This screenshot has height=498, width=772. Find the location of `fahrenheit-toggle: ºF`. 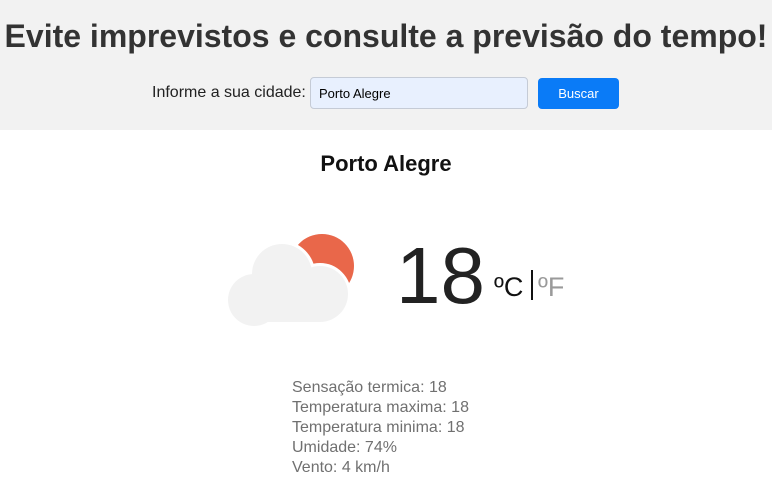

fahrenheit-toggle: ºF is located at coordinates (551, 287).